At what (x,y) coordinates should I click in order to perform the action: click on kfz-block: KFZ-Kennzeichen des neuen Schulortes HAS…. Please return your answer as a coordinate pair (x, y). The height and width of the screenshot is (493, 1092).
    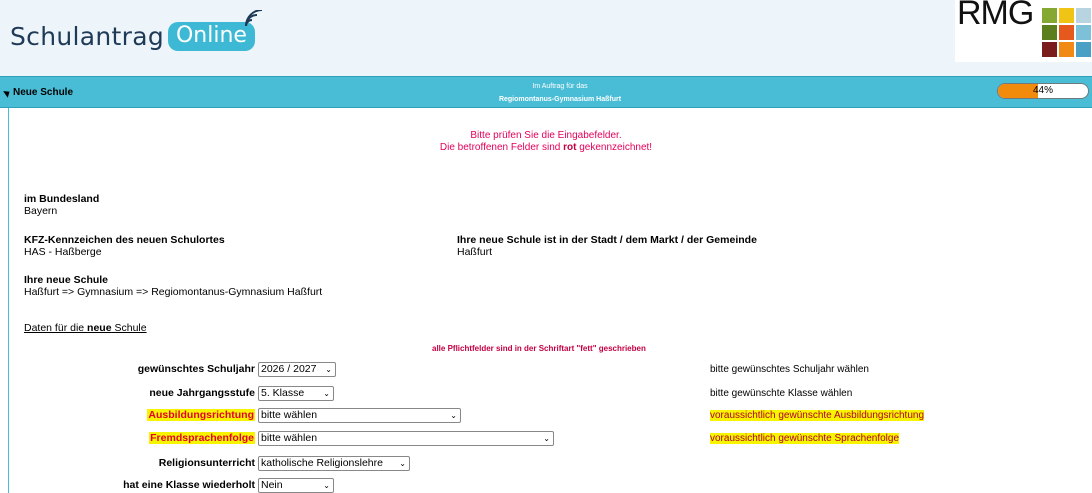
    Looking at the image, I should click on (124, 246).